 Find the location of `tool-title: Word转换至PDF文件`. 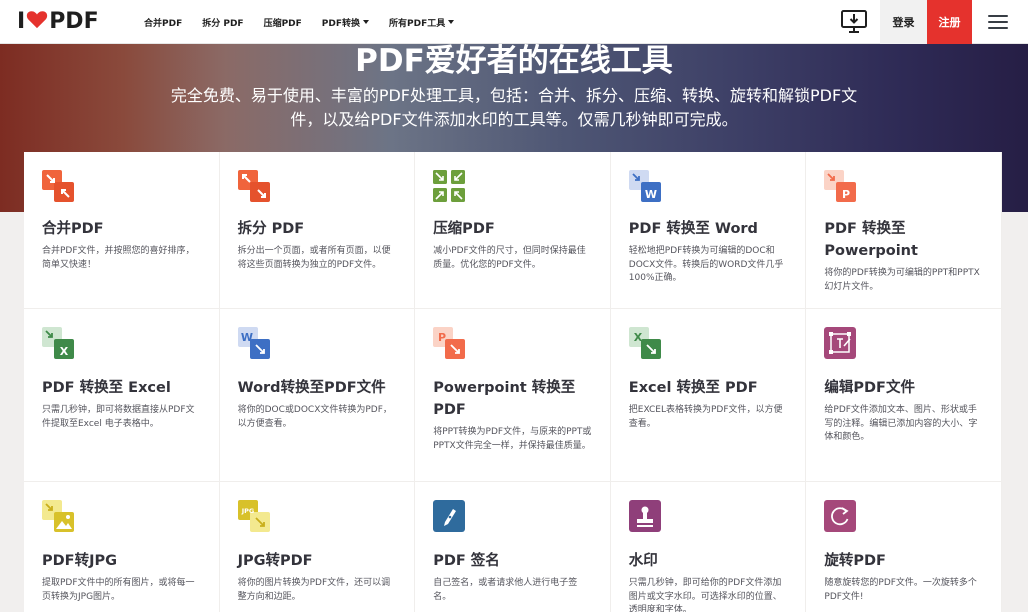

tool-title: Word转换至PDF文件 is located at coordinates (311, 388).